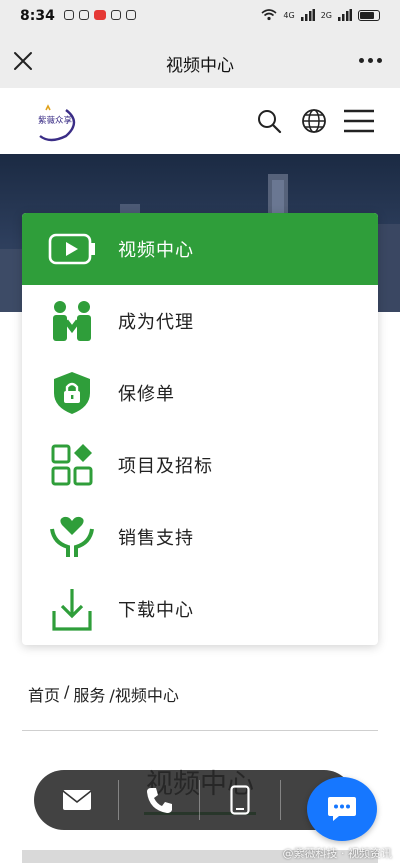 The height and width of the screenshot is (863, 400). Describe the element at coordinates (345, 15) in the screenshot. I see `signal-2-icon` at that location.